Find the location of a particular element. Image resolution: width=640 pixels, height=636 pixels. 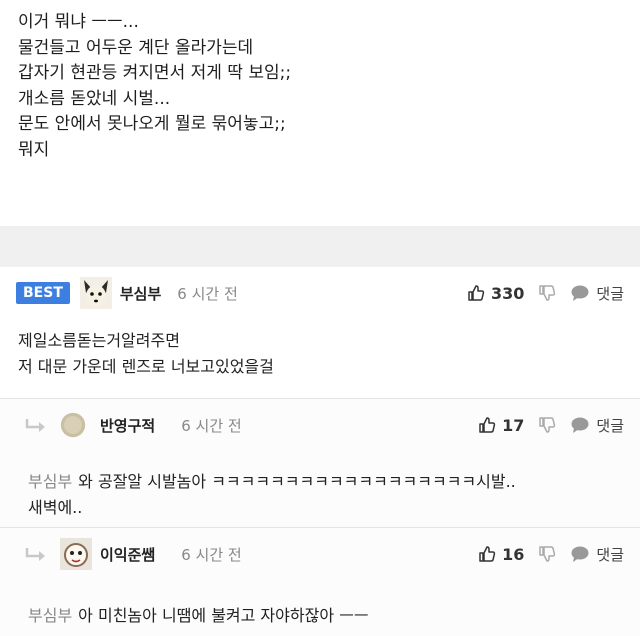

comment-author: 이익준쌤 is located at coordinates (127, 554).